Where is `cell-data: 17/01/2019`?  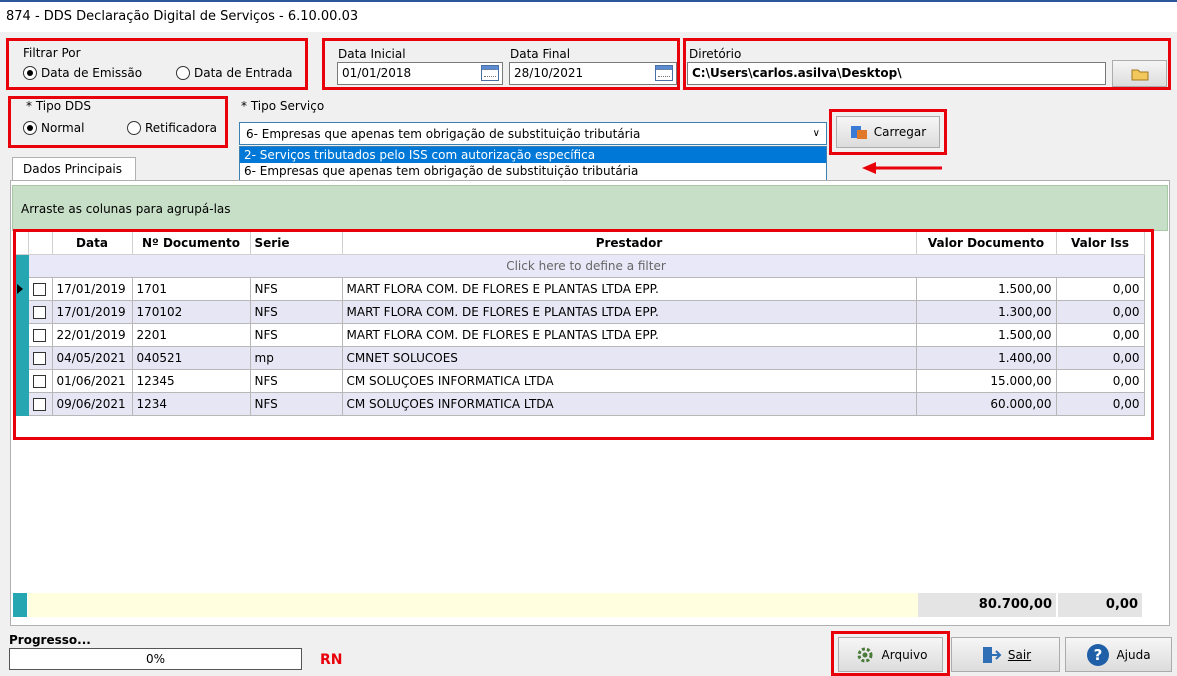 cell-data: 17/01/2019 is located at coordinates (92, 312).